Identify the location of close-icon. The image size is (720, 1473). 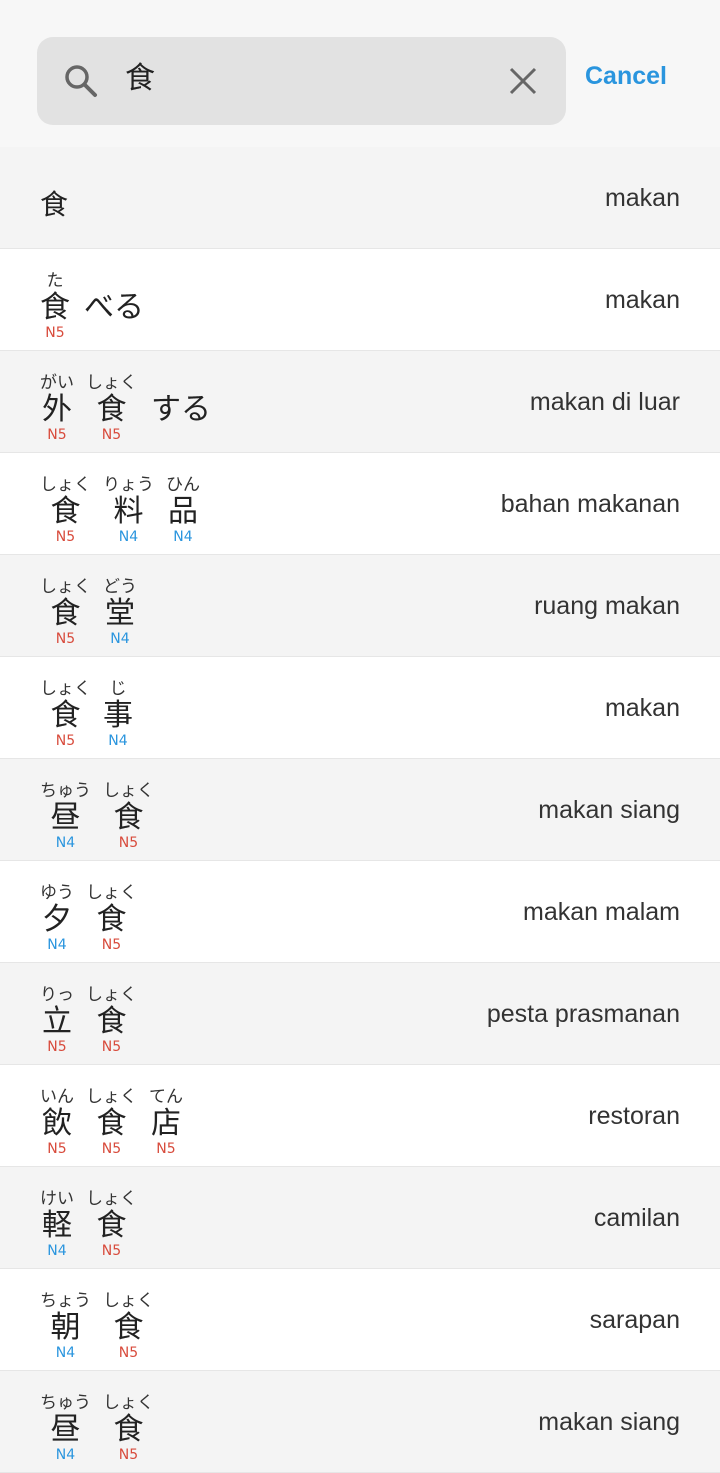
(523, 81).